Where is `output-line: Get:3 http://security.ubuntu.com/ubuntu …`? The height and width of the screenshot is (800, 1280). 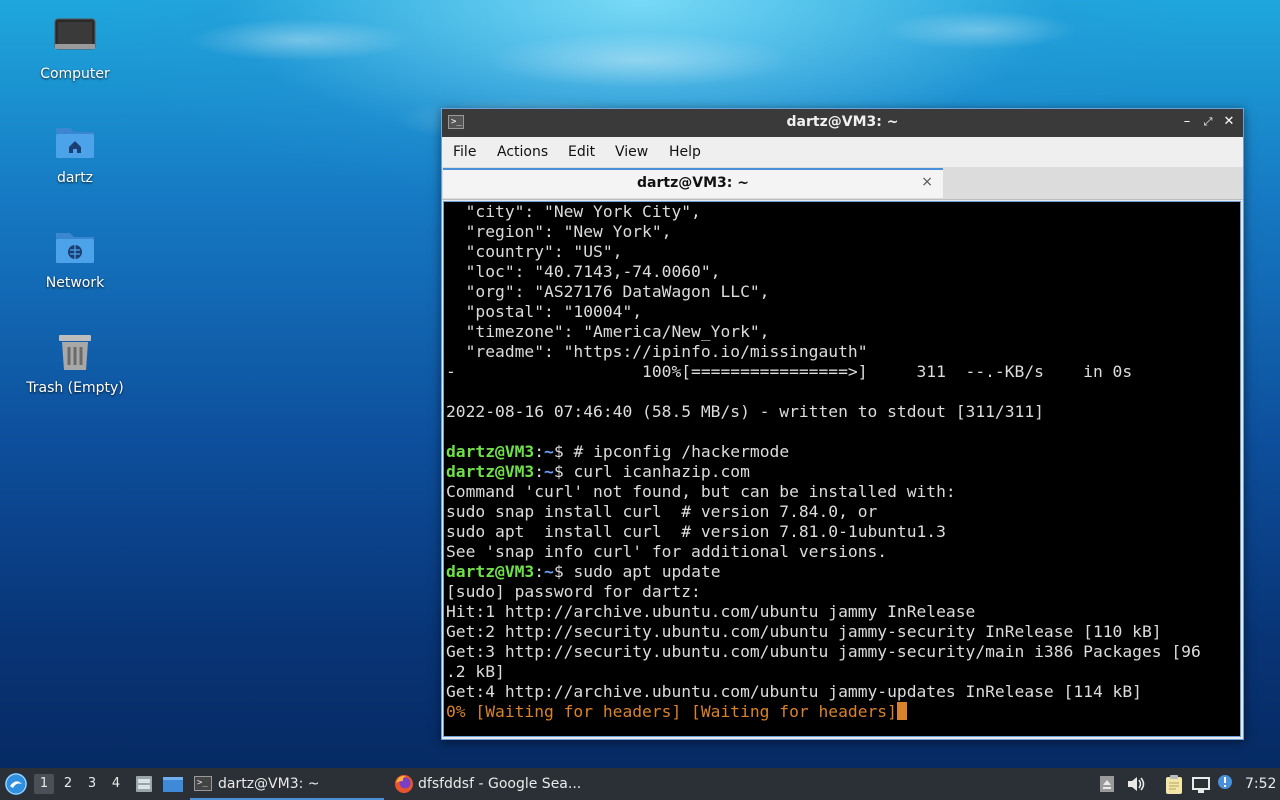 output-line: Get:3 http://security.ubuntu.com/ubuntu … is located at coordinates (823, 651).